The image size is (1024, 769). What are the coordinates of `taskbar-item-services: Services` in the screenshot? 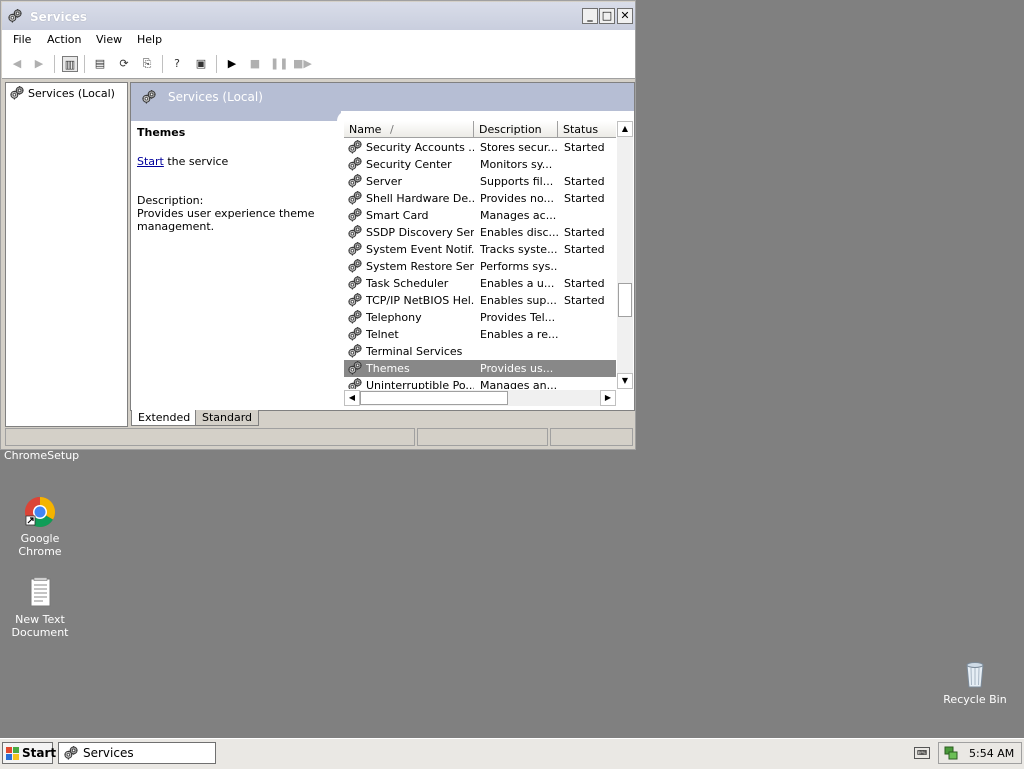 It's located at (137, 753).